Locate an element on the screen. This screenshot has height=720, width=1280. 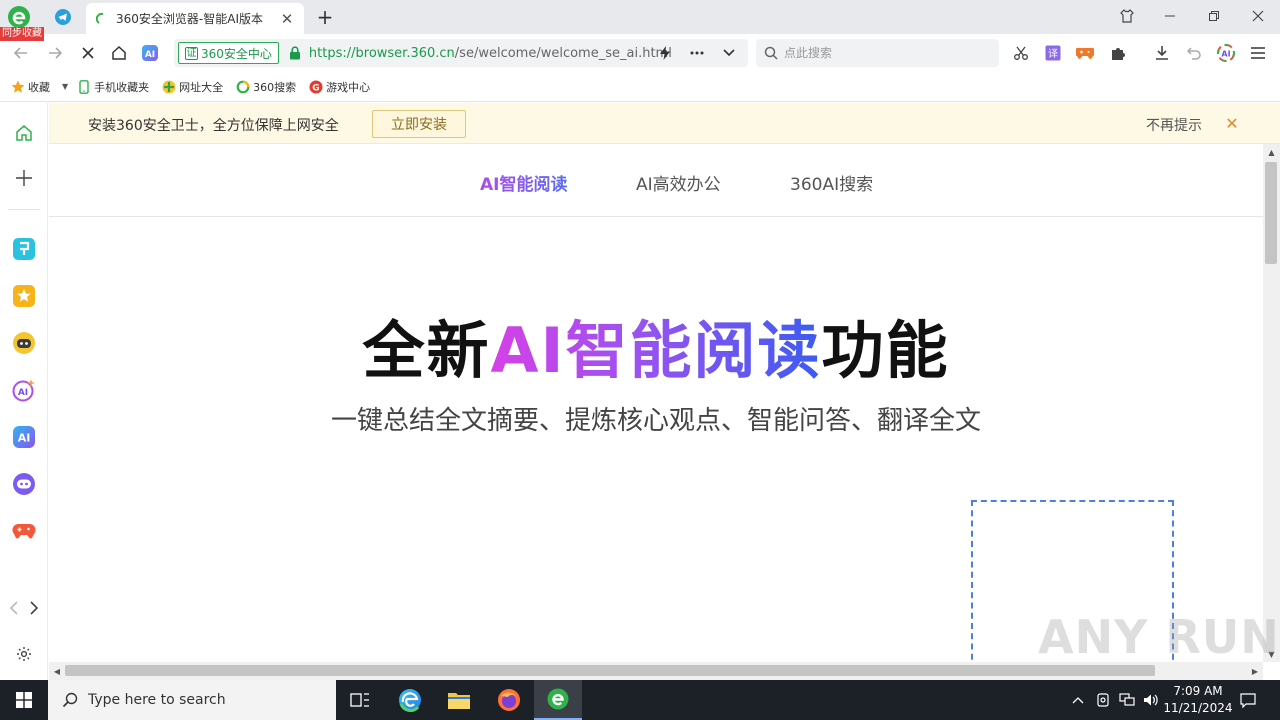
home-icon is located at coordinates (119, 53).